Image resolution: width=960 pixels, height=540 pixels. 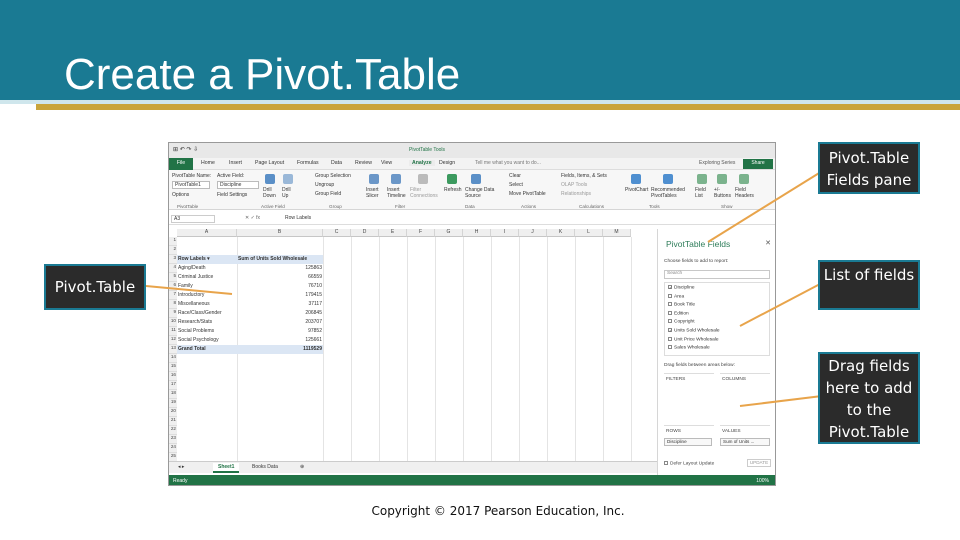 What do you see at coordinates (498, 511) in the screenshot?
I see `copyright-text: Copyright © 2017 Pearson Education, Inc.` at bounding box center [498, 511].